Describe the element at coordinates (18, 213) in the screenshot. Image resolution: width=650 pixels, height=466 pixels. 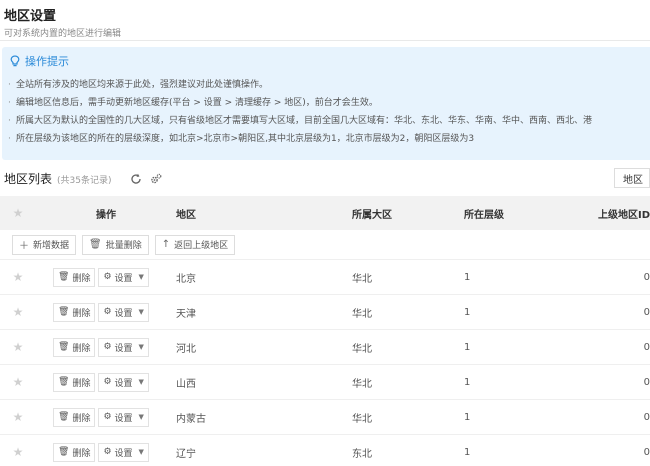
I see `star-column-header: ★` at that location.